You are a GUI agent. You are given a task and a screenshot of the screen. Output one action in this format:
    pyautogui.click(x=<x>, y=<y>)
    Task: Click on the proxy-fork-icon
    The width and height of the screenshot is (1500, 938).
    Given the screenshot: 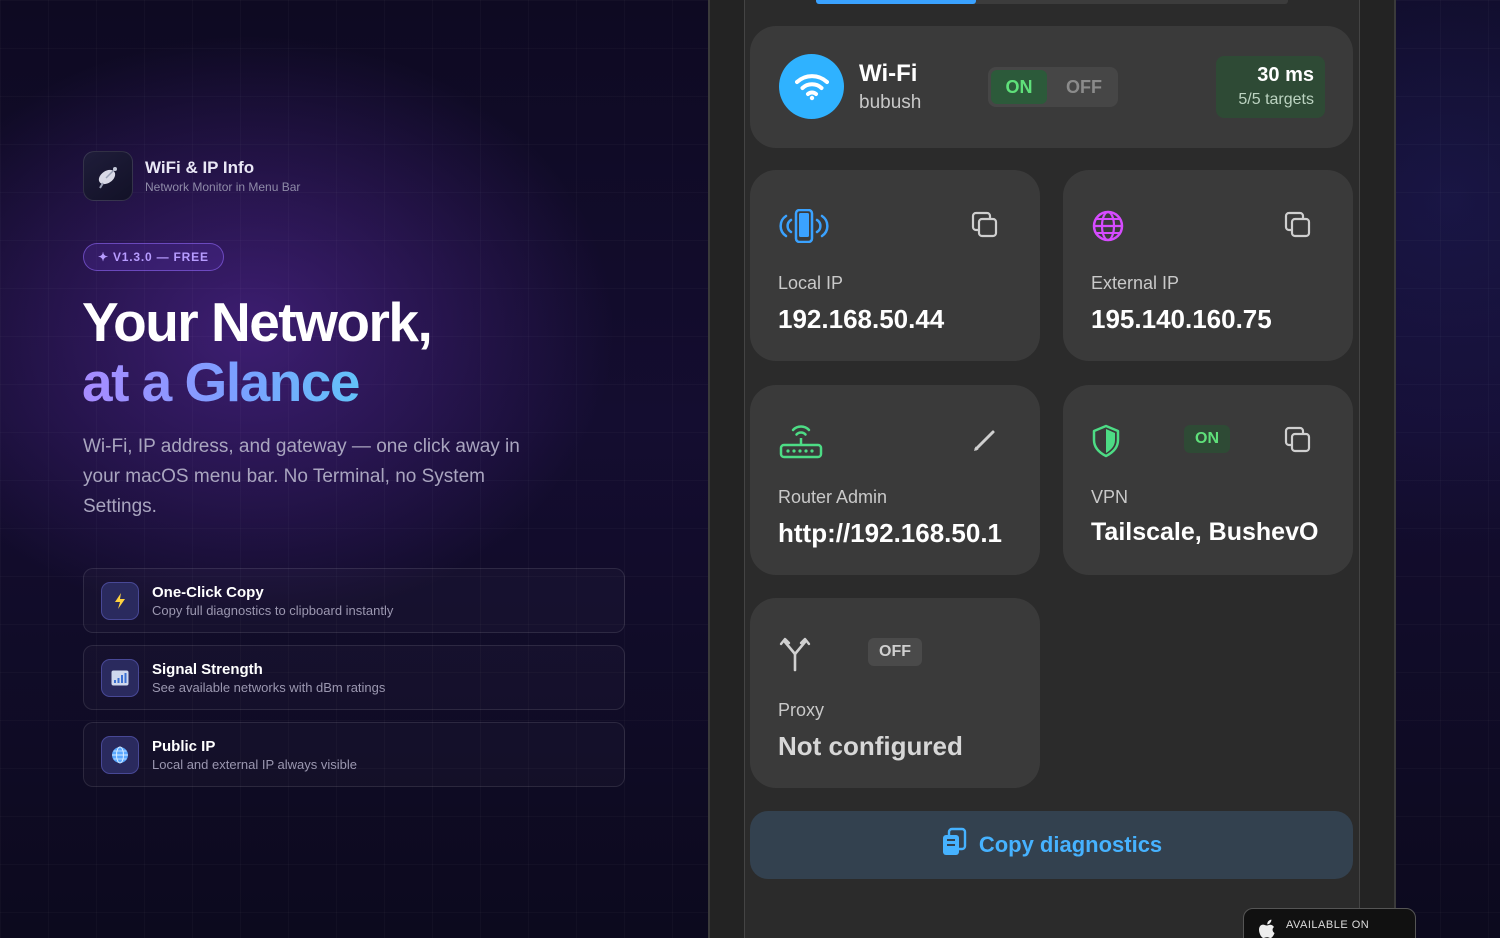 What is the action you would take?
    pyautogui.click(x=805, y=654)
    